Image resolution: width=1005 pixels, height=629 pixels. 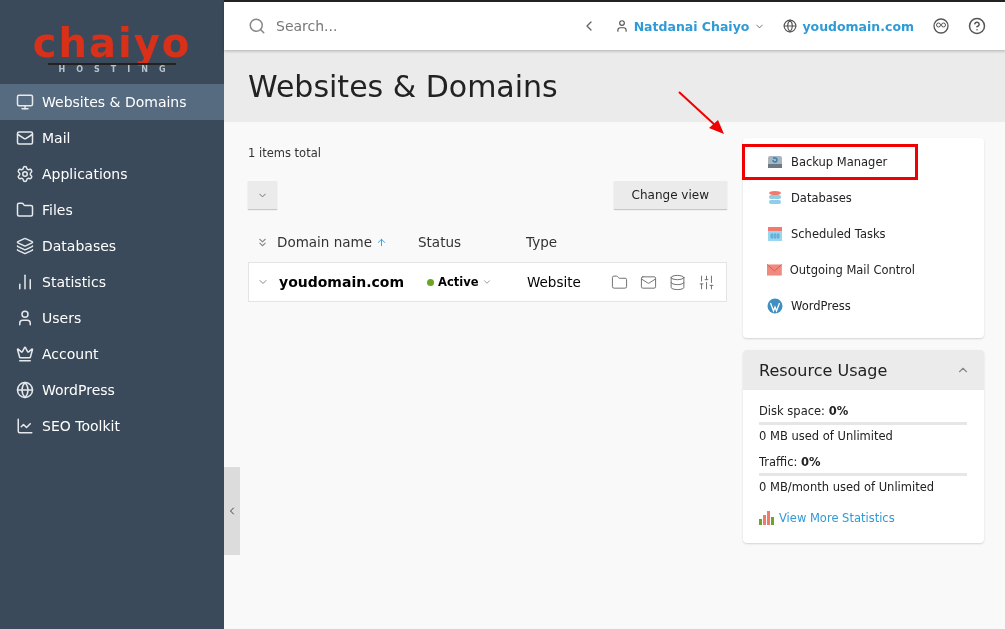 I want to click on page-title: Websites & Domains, so click(x=403, y=86).